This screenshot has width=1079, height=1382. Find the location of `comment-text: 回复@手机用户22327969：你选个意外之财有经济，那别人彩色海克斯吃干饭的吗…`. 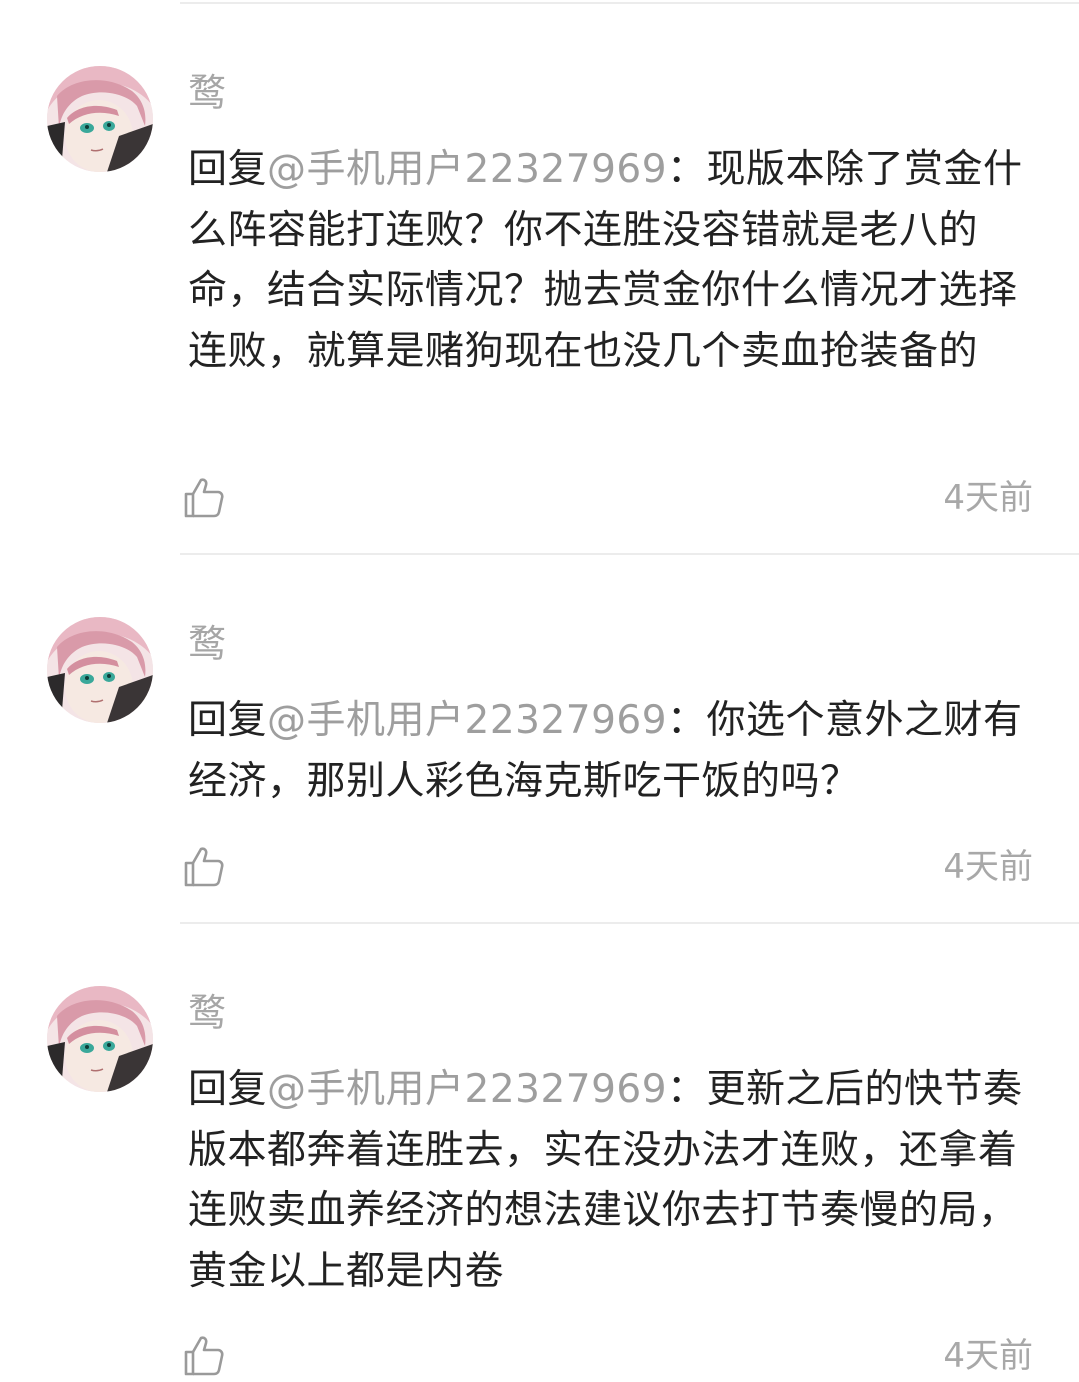

comment-text: 回复@手机用户22327969：你选个意外之财有经济，那别人彩色海克斯吃干饭的吗… is located at coordinates (613, 751).